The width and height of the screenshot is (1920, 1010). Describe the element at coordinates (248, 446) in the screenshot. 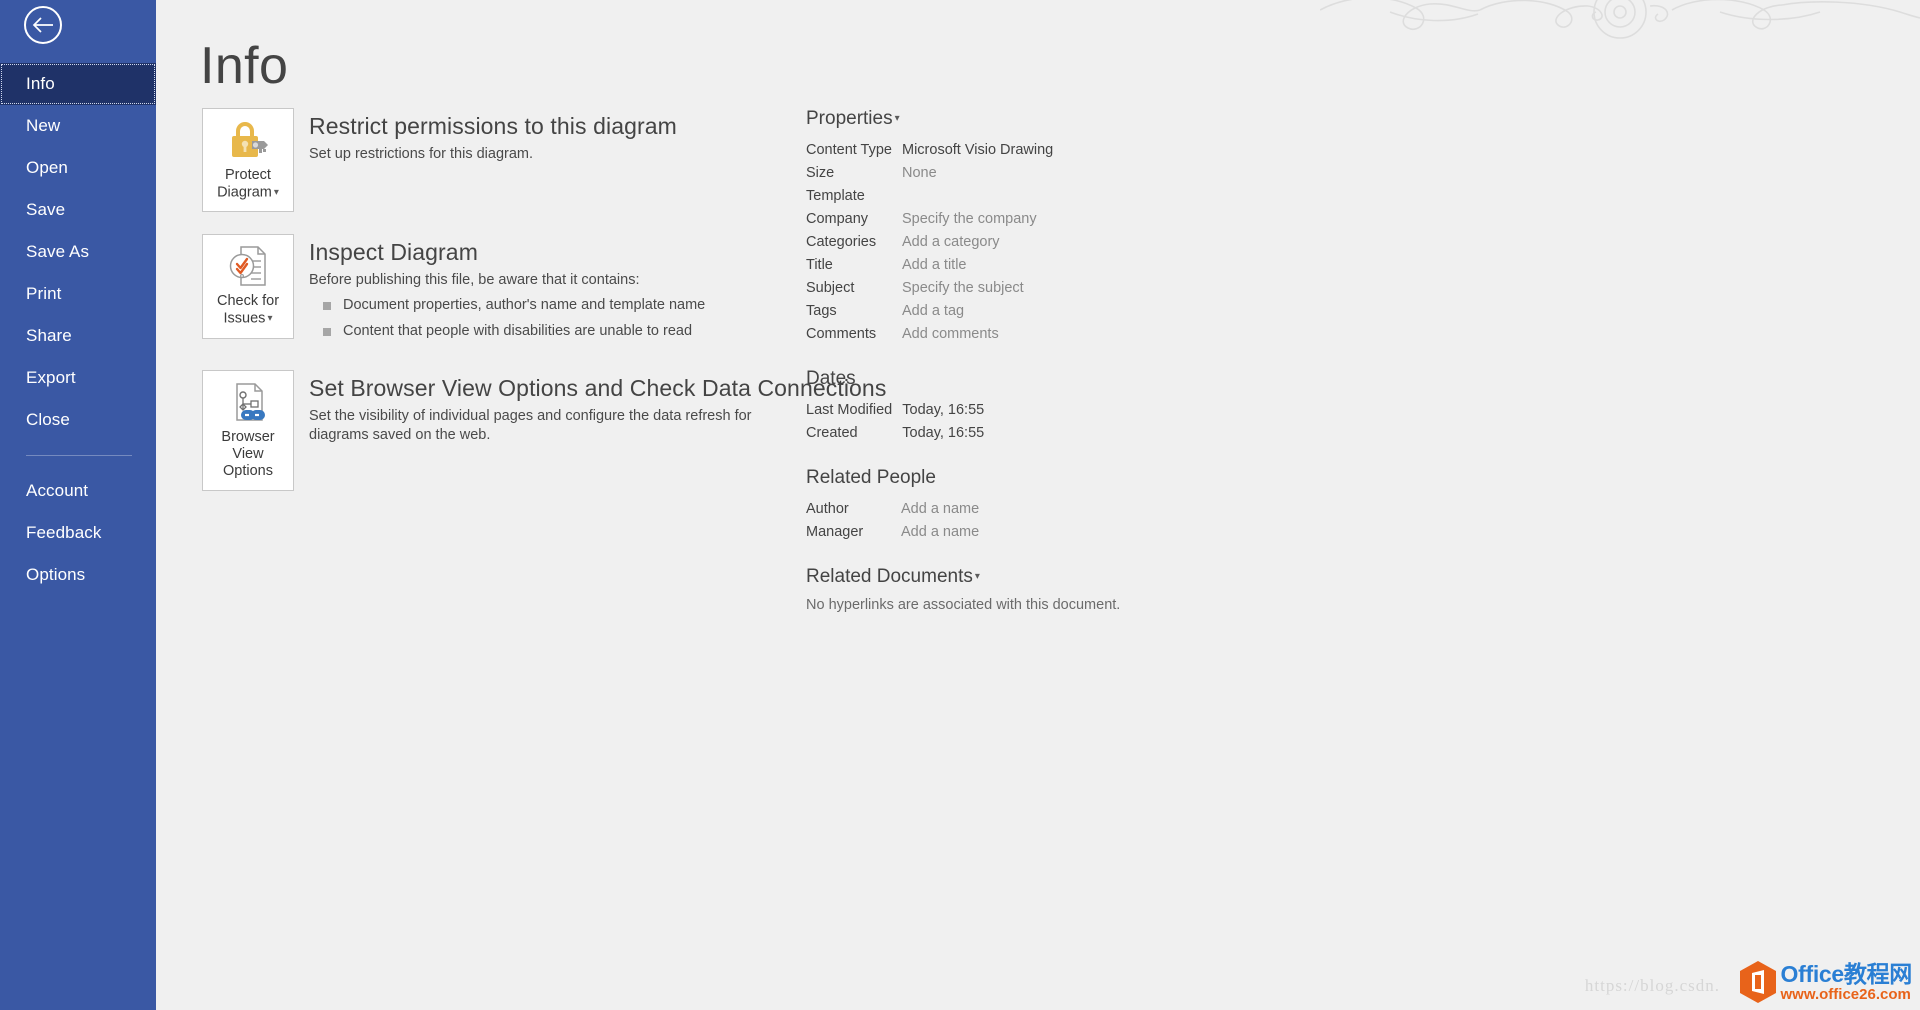

I see `button-label-line1: Browser View` at that location.